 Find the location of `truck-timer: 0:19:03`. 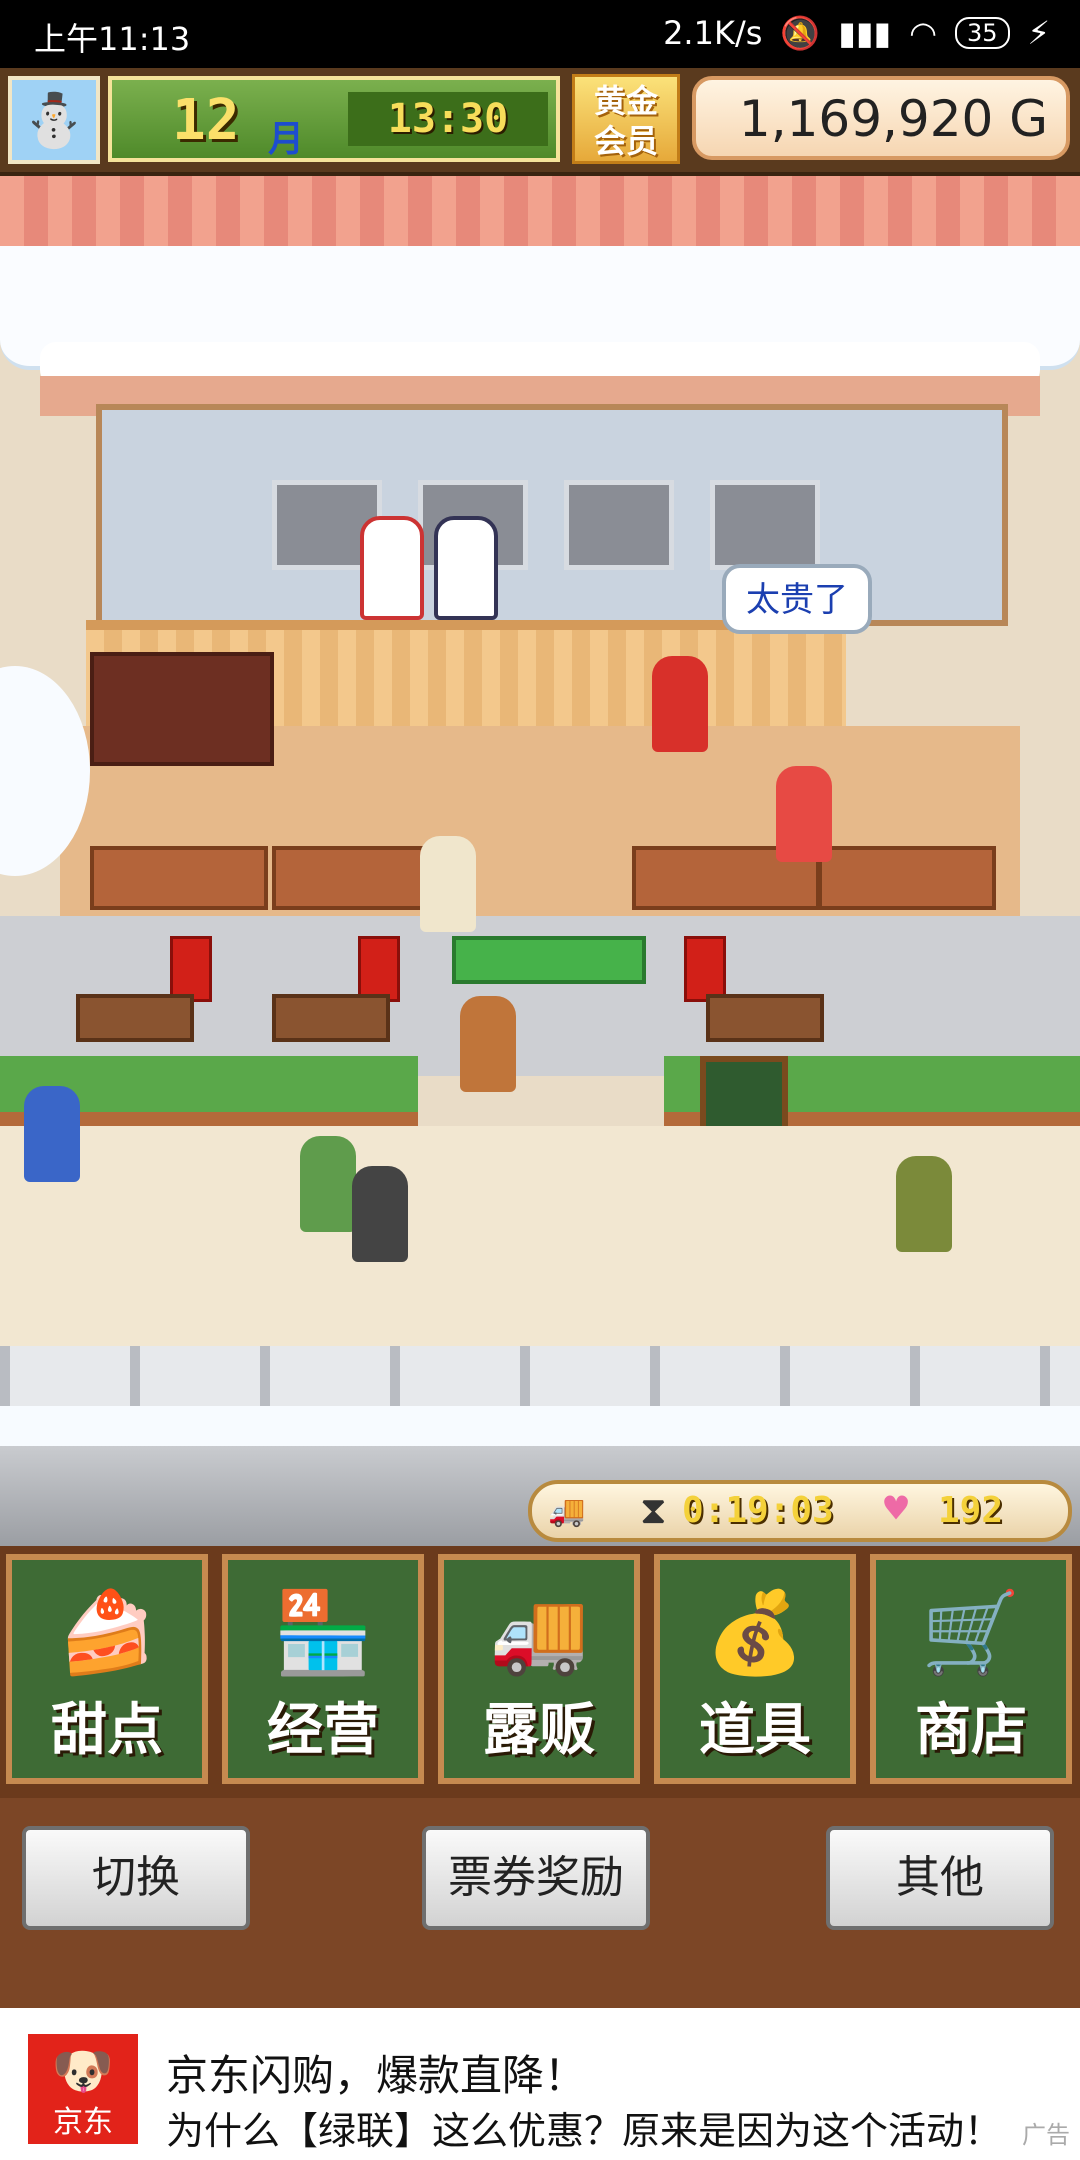

truck-timer: 0:19:03 is located at coordinates (758, 1510).